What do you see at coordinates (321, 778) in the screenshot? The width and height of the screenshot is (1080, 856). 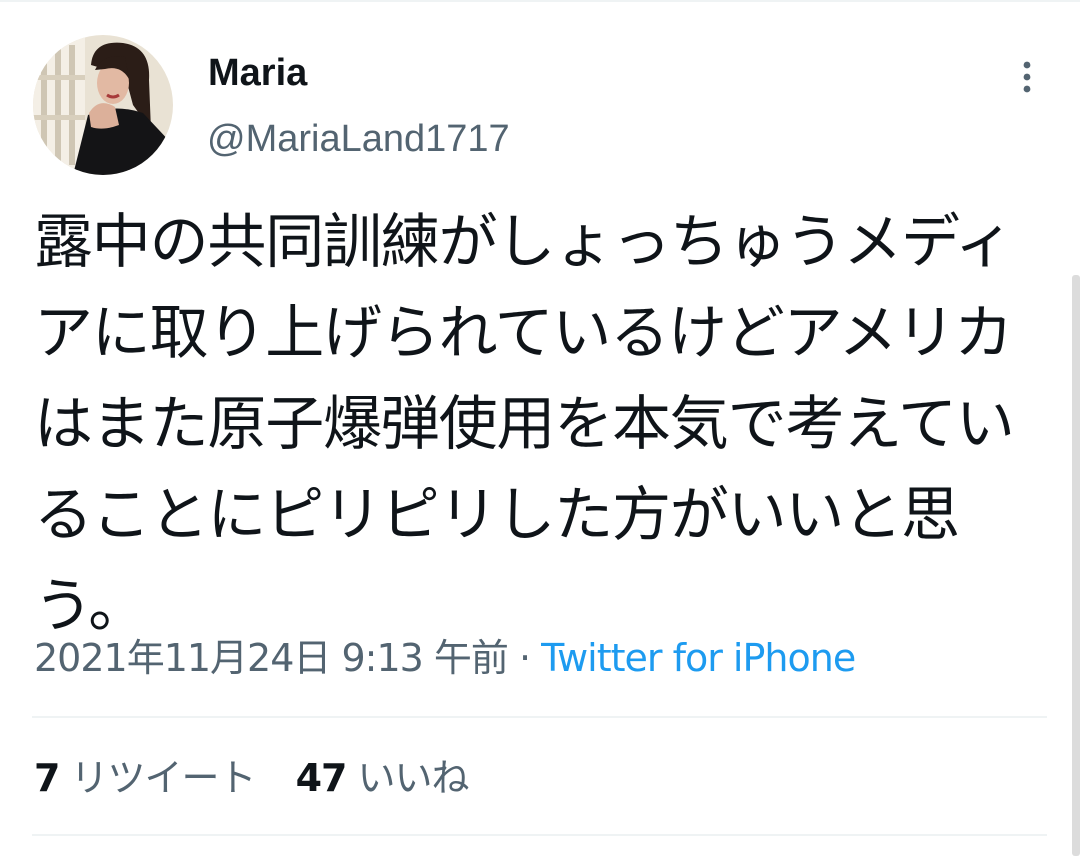 I see `likes-count: 47` at bounding box center [321, 778].